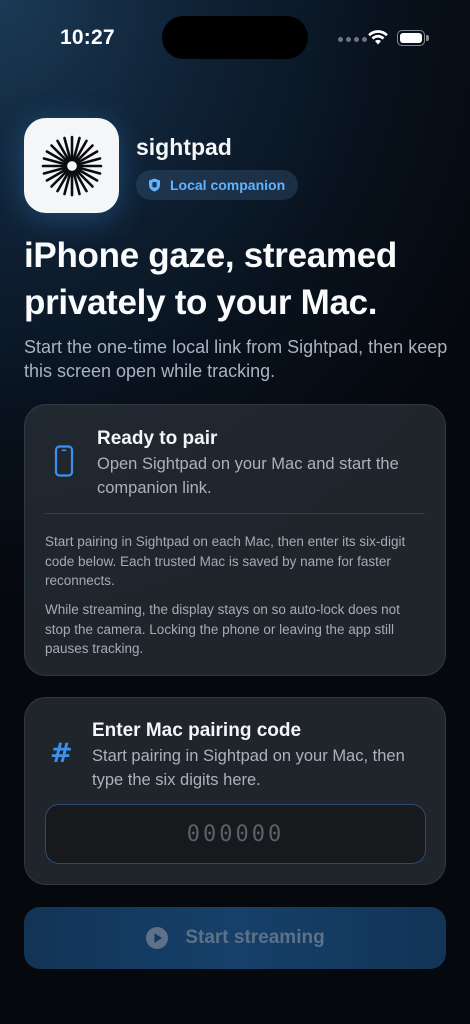 The image size is (470, 1024). Describe the element at coordinates (378, 37) in the screenshot. I see `wifi-icon` at that location.